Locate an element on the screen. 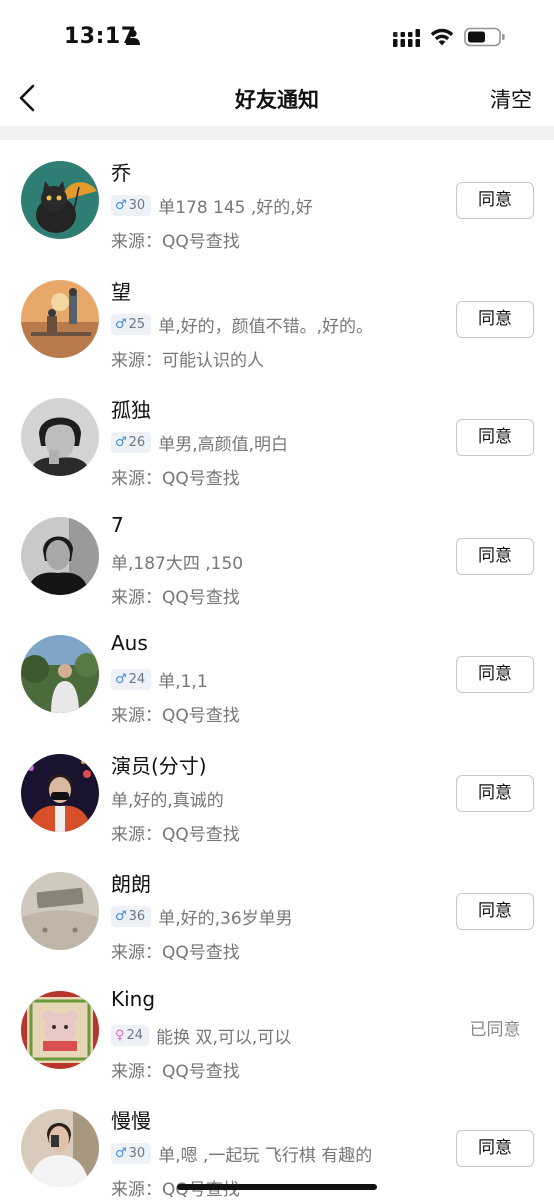 Image resolution: width=554 pixels, height=1200 pixels. friend-request-row: 7 单,187大四 ,150 来源：QQ号查找 同意 is located at coordinates (277, 556).